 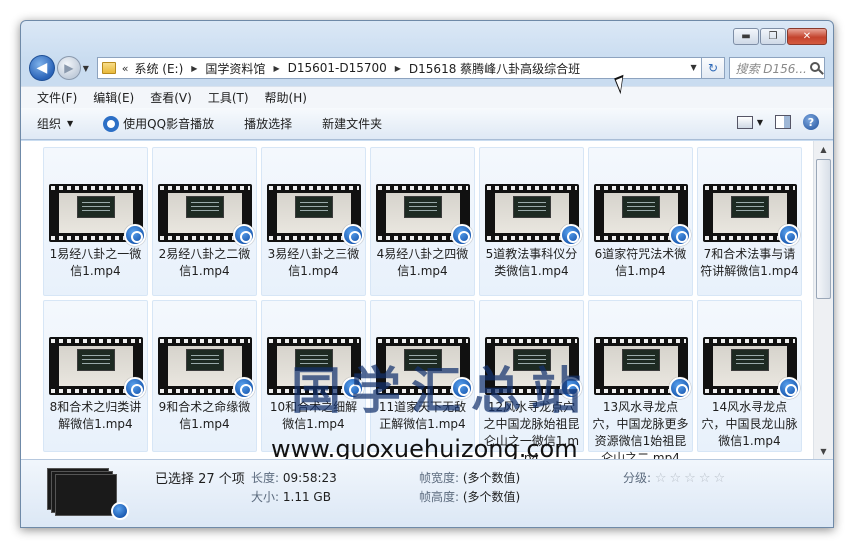 I want to click on menu-tools: 工具(T), so click(x=228, y=97).